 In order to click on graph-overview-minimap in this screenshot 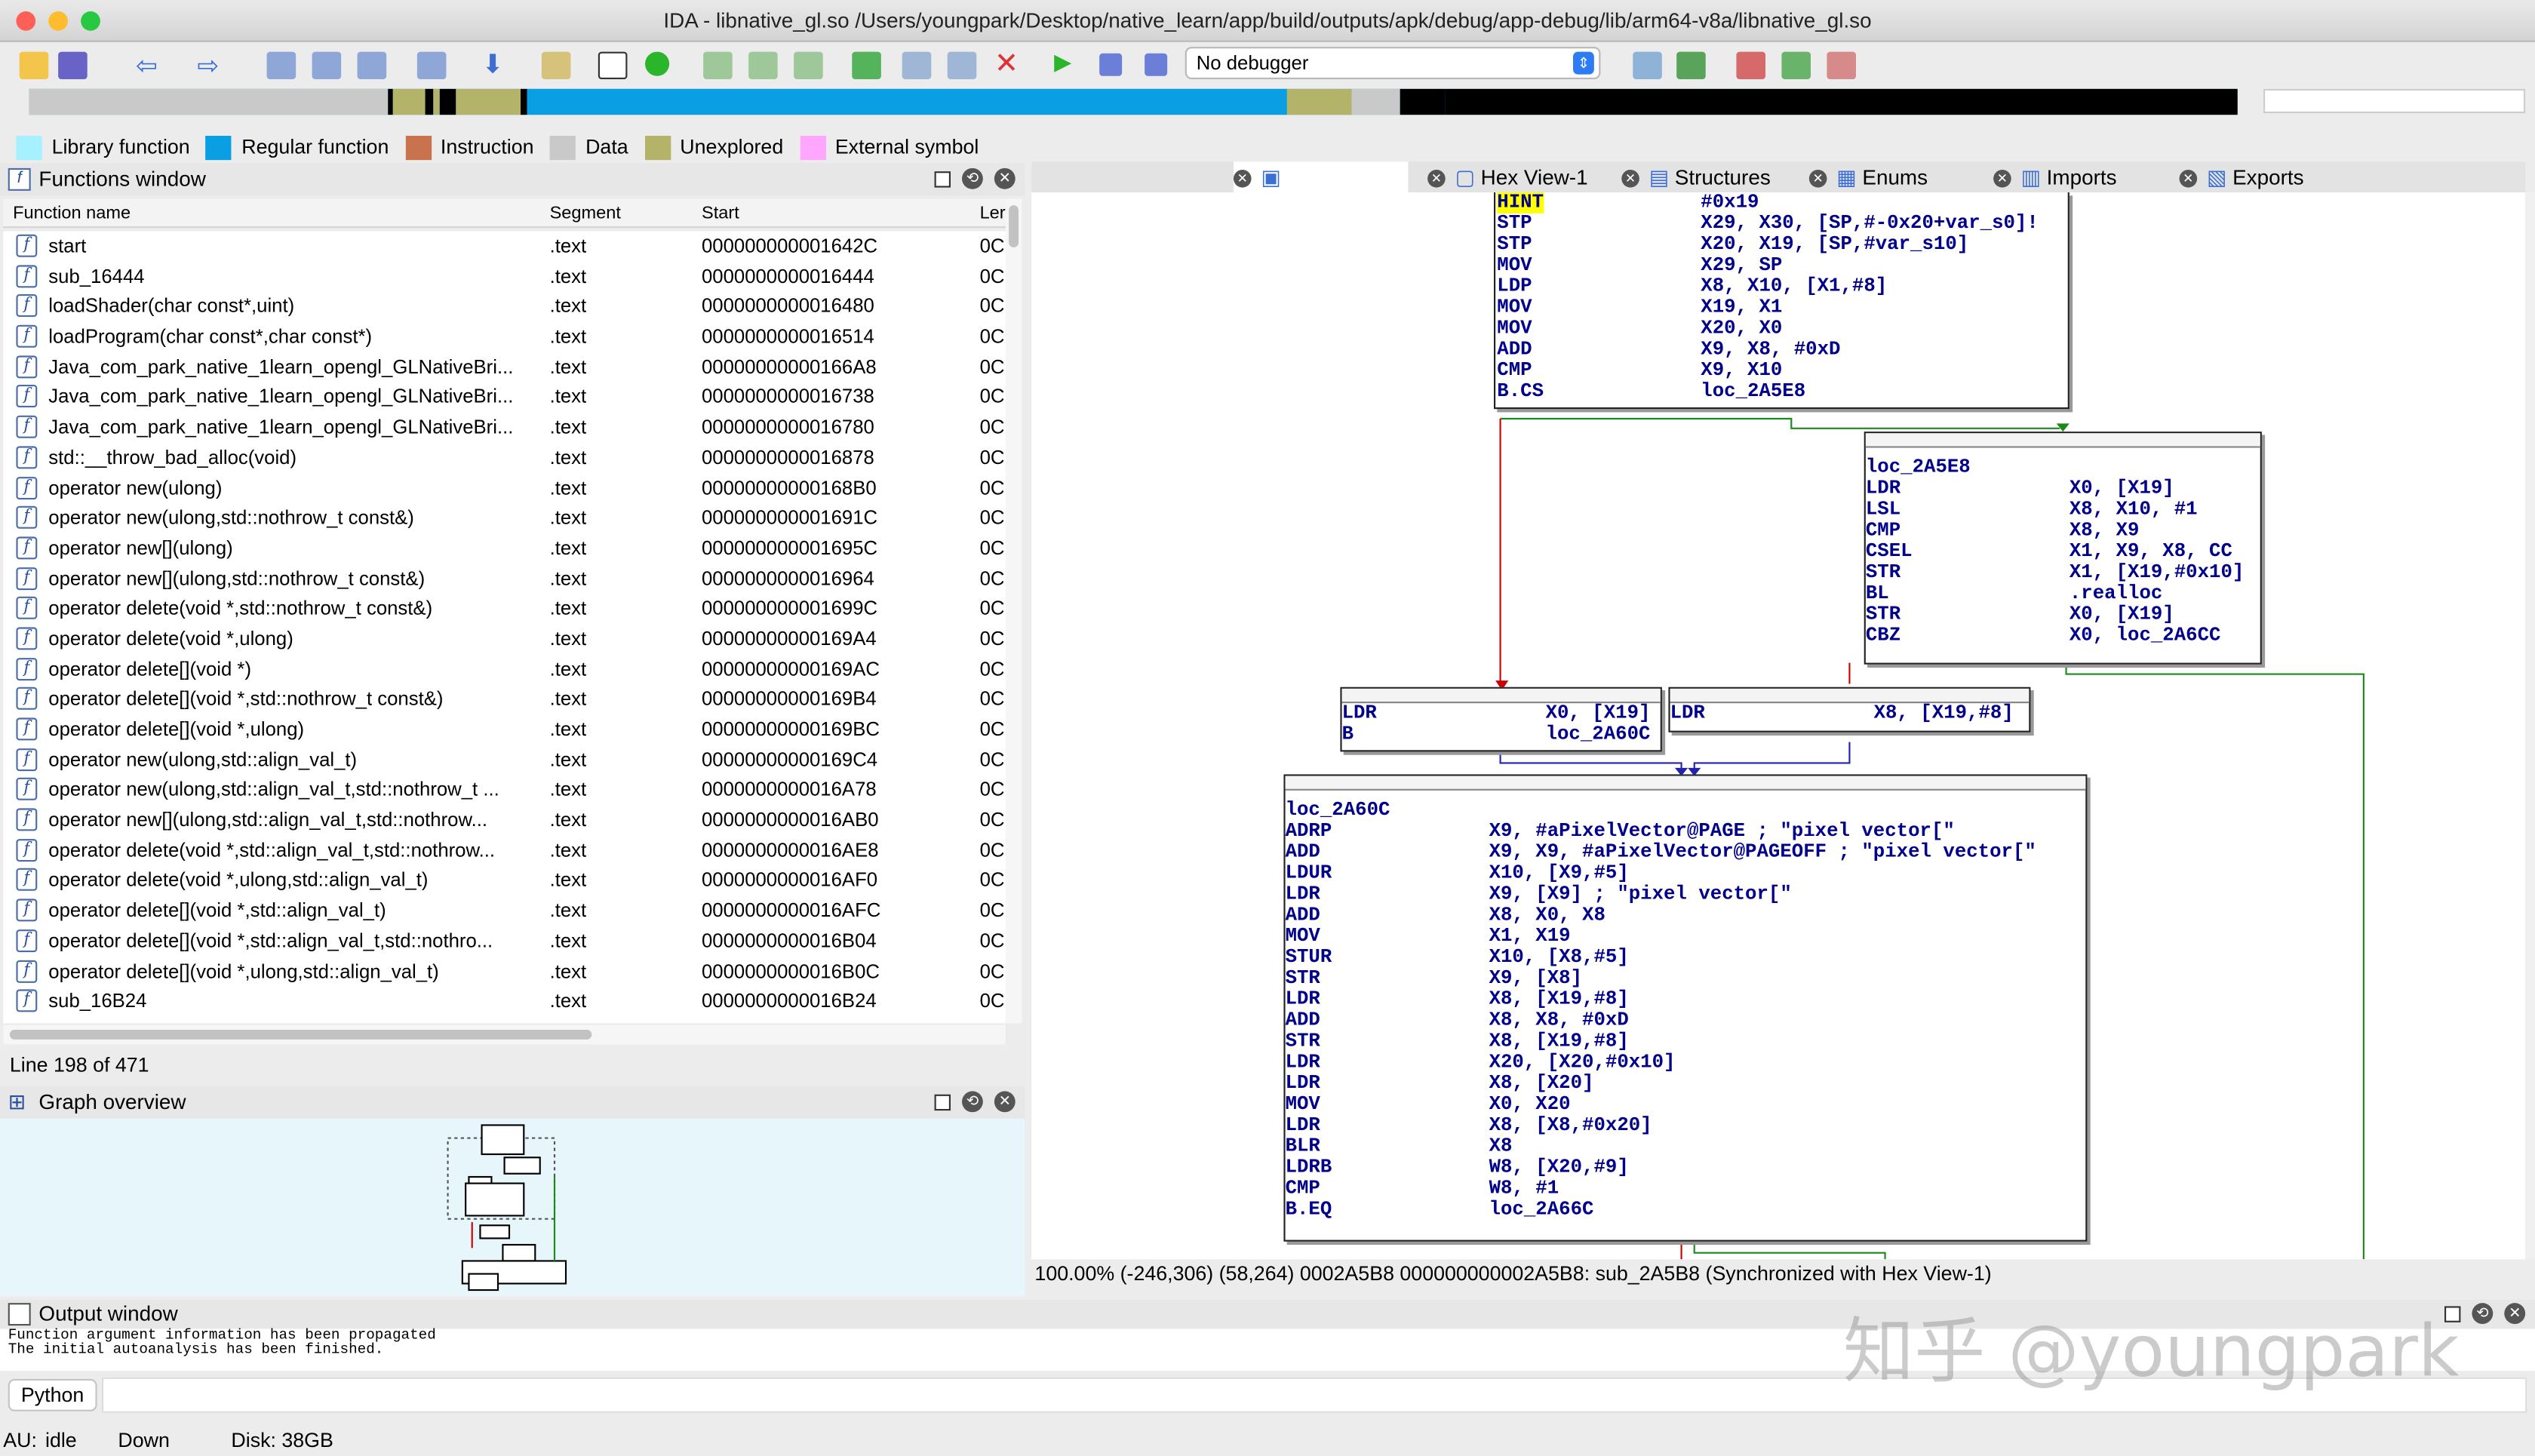, I will do `click(512, 1208)`.